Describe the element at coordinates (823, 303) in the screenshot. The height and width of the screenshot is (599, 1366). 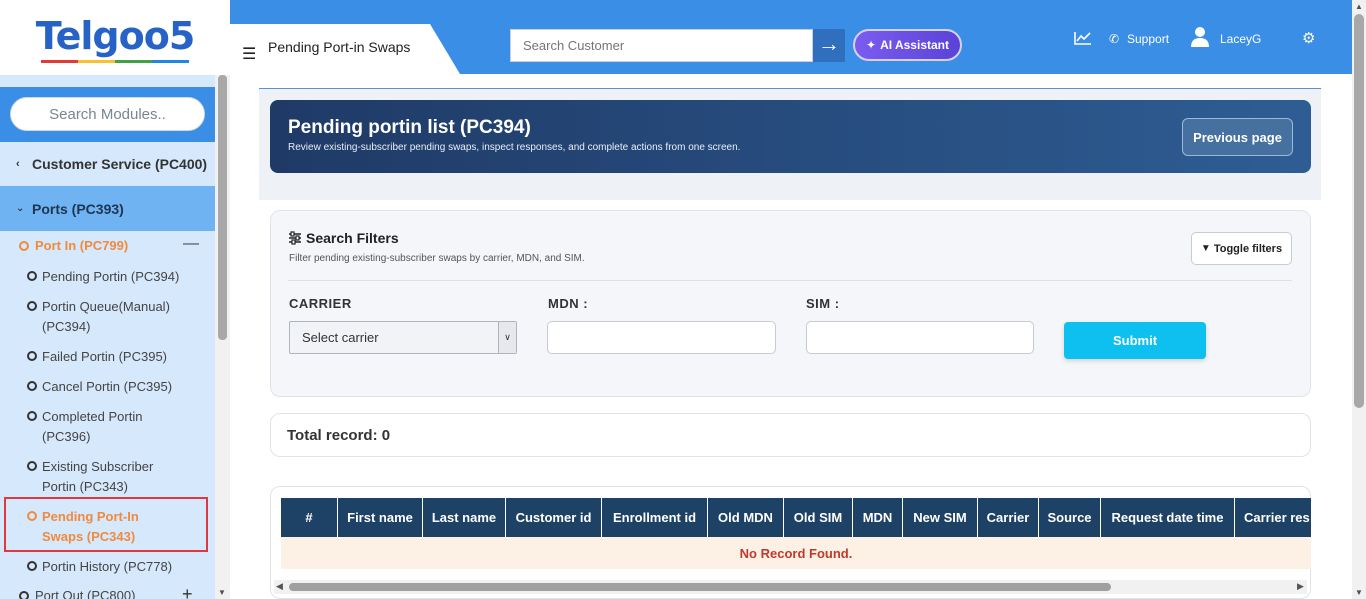
I see `sim-label: SIM :` at that location.